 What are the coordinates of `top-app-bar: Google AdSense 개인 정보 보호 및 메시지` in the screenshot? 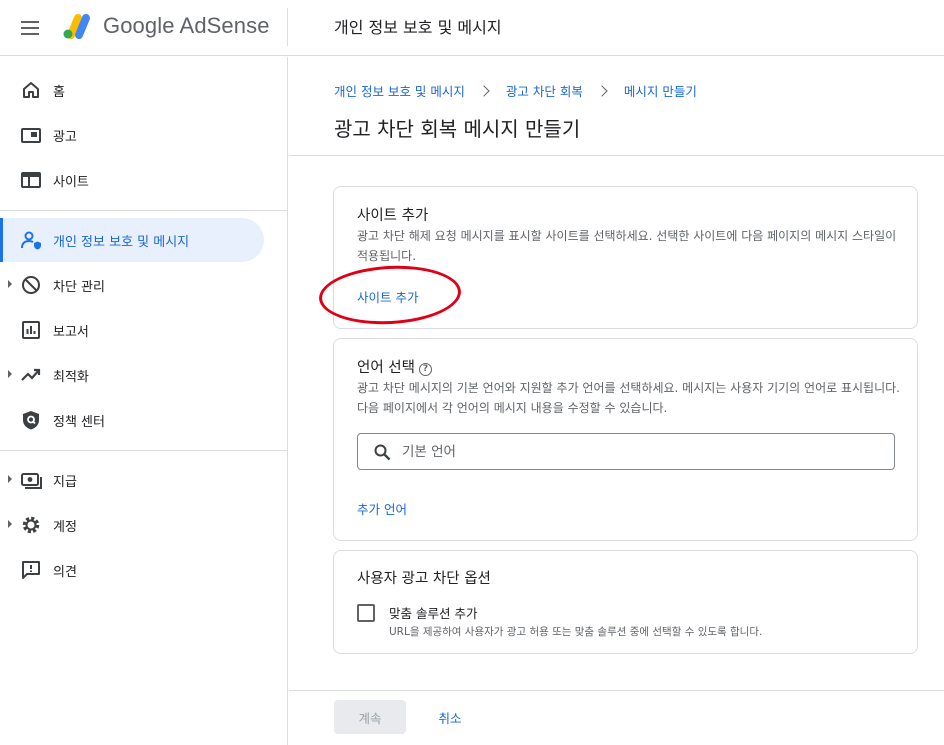 It's located at (472, 28).